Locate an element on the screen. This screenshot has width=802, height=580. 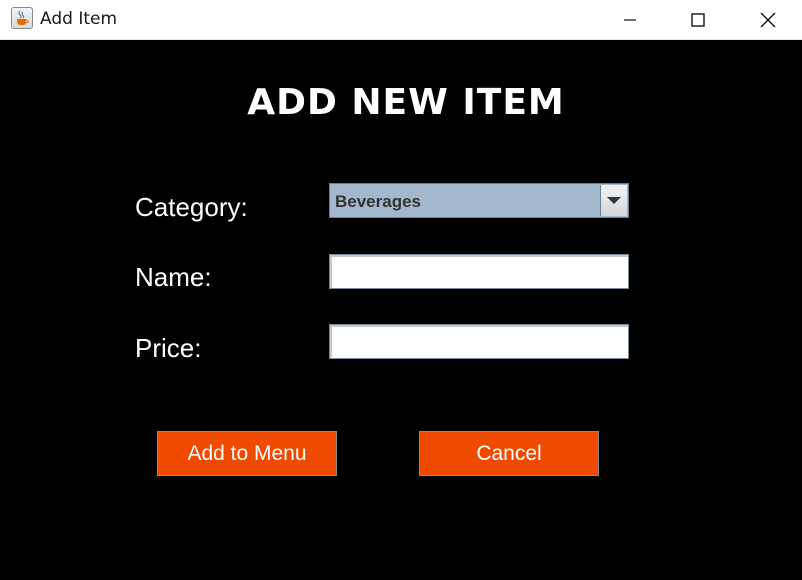
add-to-menu-button: Add to Menu is located at coordinates (247, 453).